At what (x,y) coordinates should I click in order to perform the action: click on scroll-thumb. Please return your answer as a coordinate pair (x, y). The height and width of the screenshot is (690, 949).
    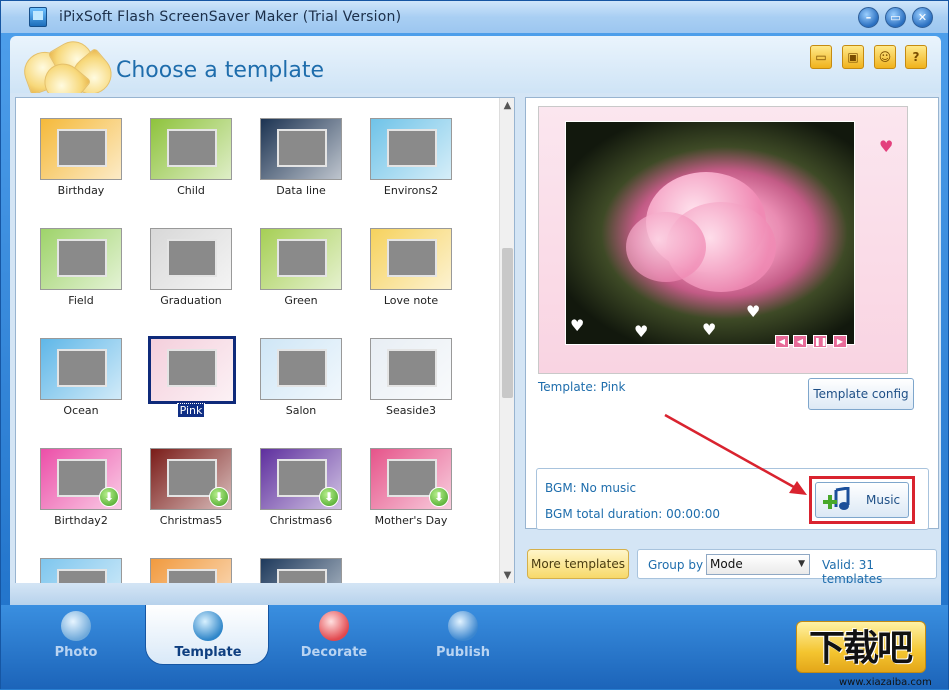
    Looking at the image, I should click on (507, 323).